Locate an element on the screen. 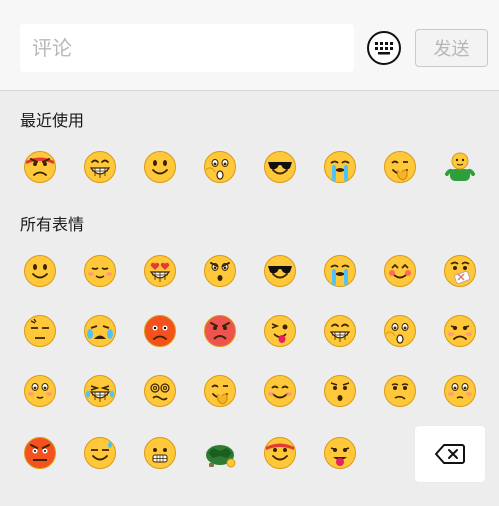  laugh-cry-emoji is located at coordinates (100, 391).